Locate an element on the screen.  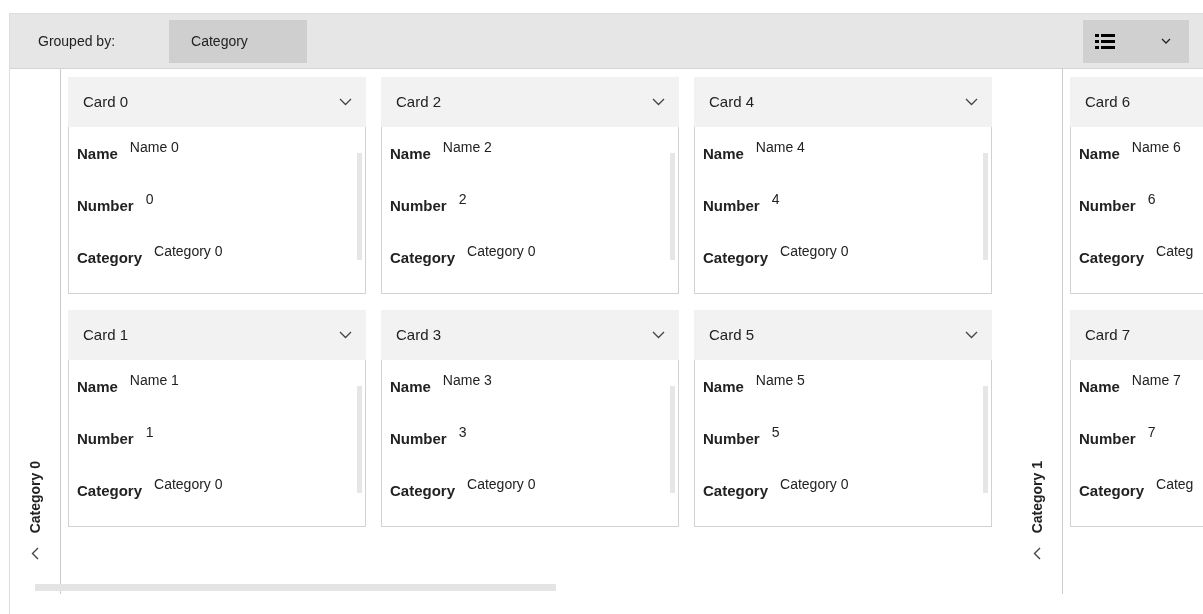
field-value: Name 6 is located at coordinates (1156, 147).